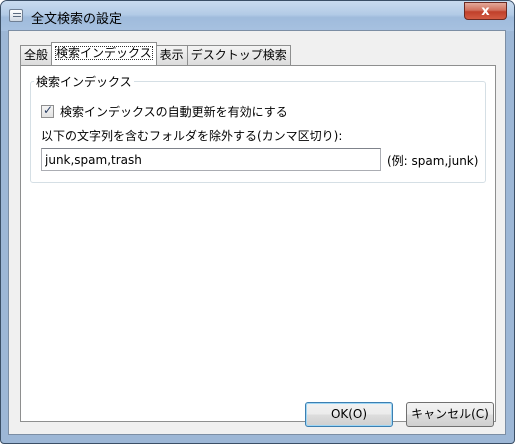 The width and height of the screenshot is (515, 444). What do you see at coordinates (174, 111) in the screenshot?
I see `auto-update-label: 検索インデックスの自動更新を有効にする` at bounding box center [174, 111].